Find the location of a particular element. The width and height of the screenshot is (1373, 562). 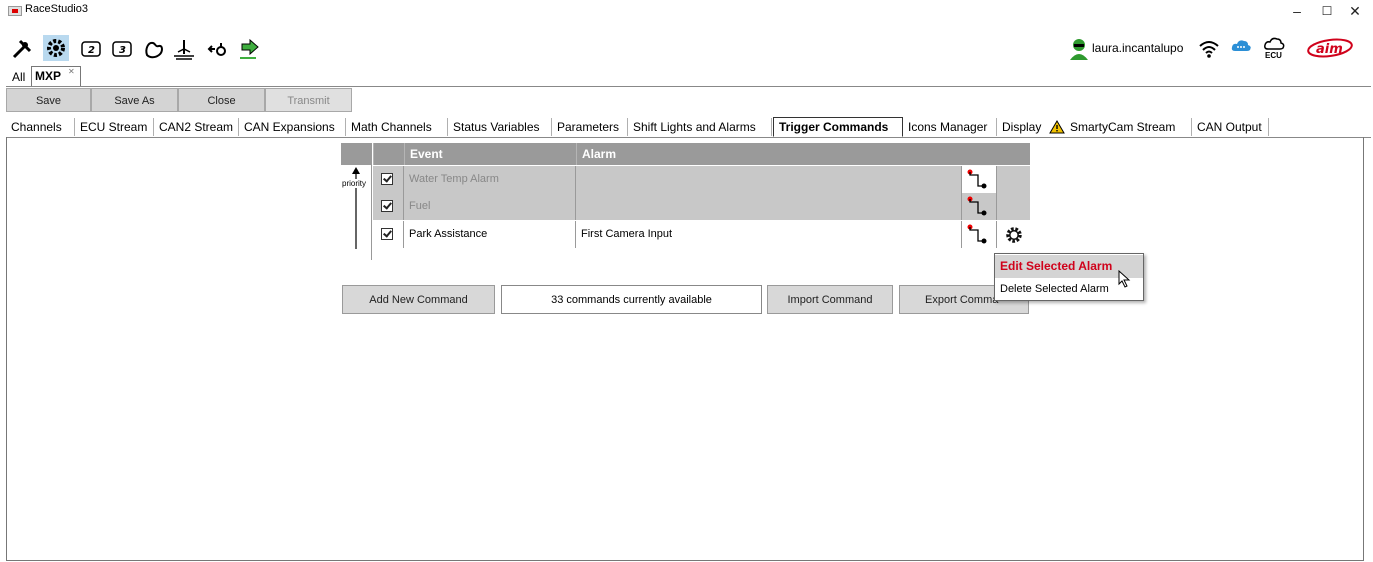

close-button: Close is located at coordinates (221, 100).